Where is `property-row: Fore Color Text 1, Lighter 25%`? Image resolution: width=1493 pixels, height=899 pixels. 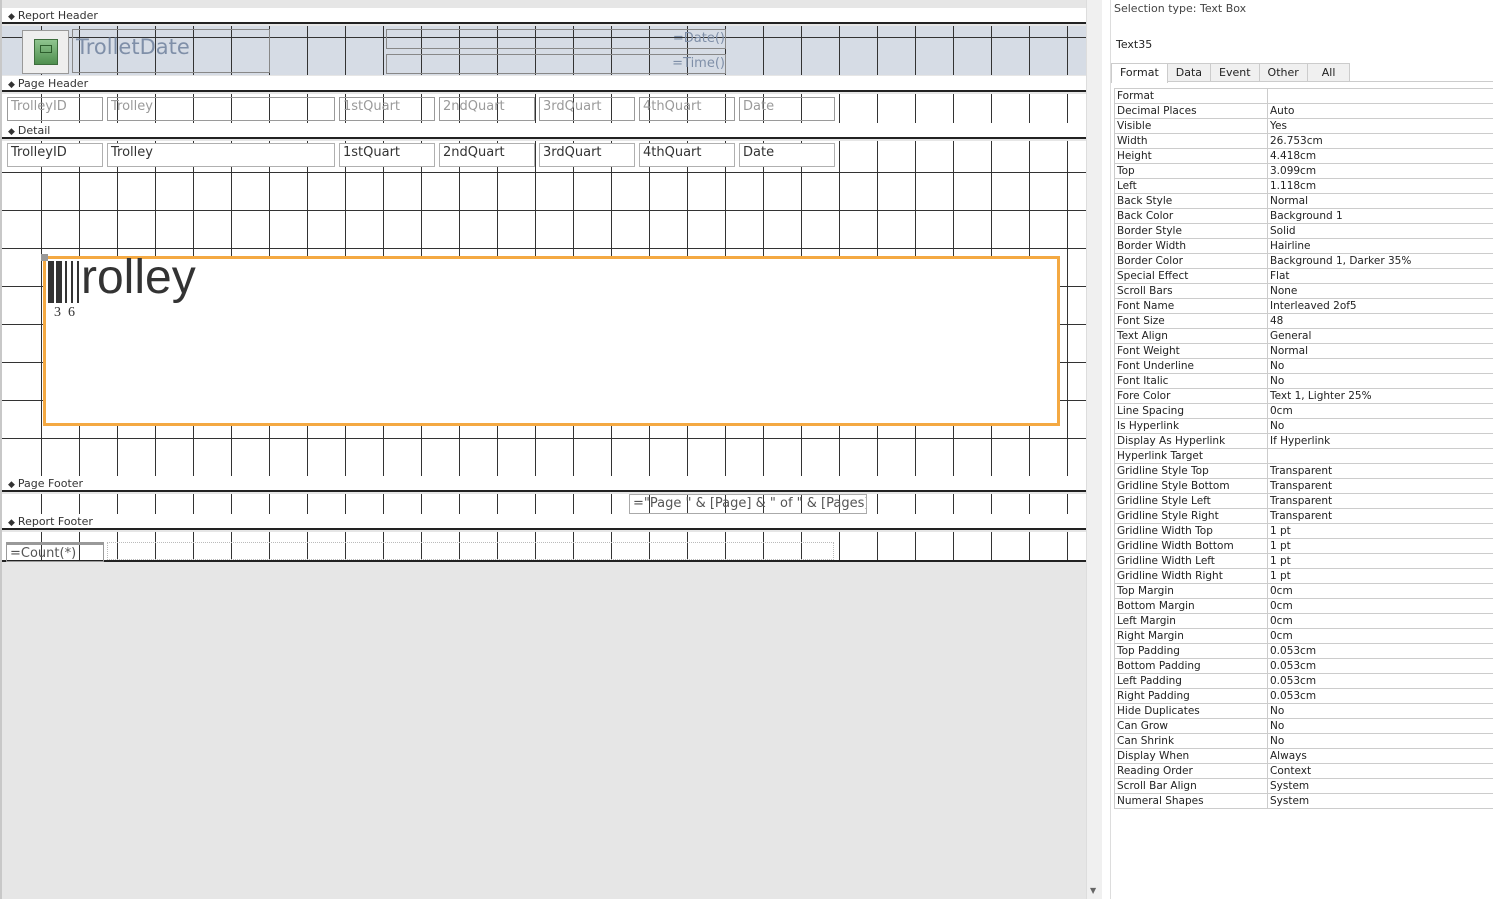
property-row: Fore Color Text 1, Lighter 25% is located at coordinates (1303, 396).